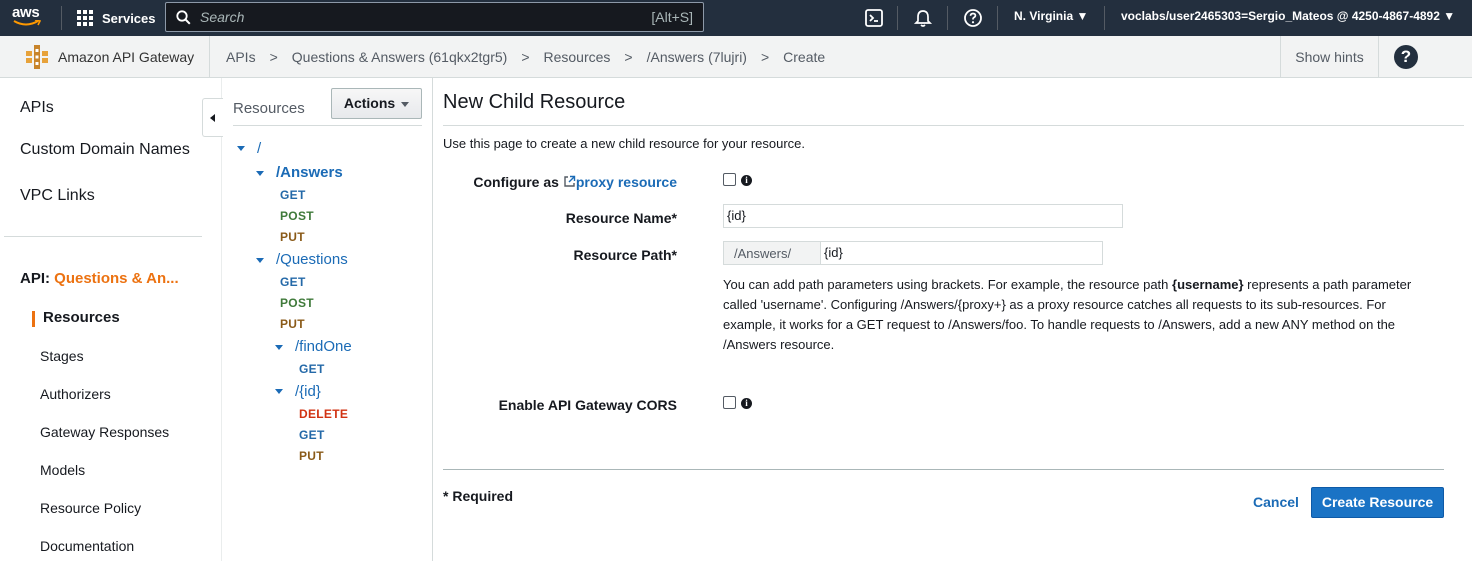 The image size is (1472, 561). What do you see at coordinates (772, 253) in the screenshot?
I see `resource-path-prefix: /Answers/` at bounding box center [772, 253].